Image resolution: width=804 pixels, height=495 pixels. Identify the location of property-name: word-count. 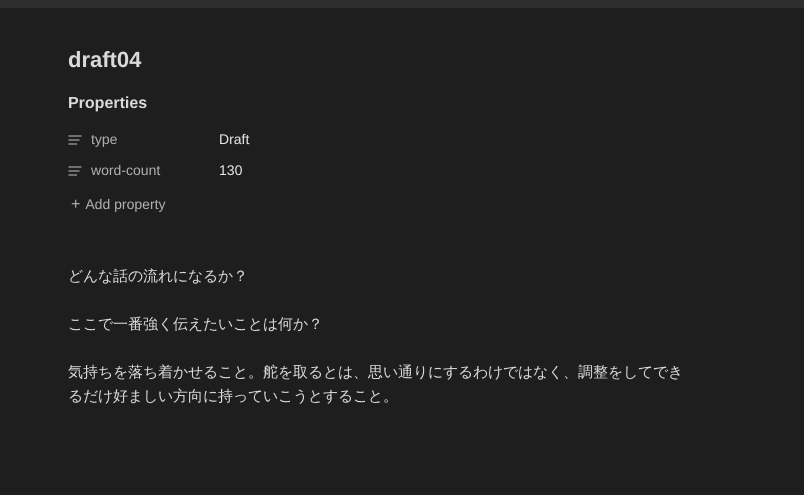
(155, 170).